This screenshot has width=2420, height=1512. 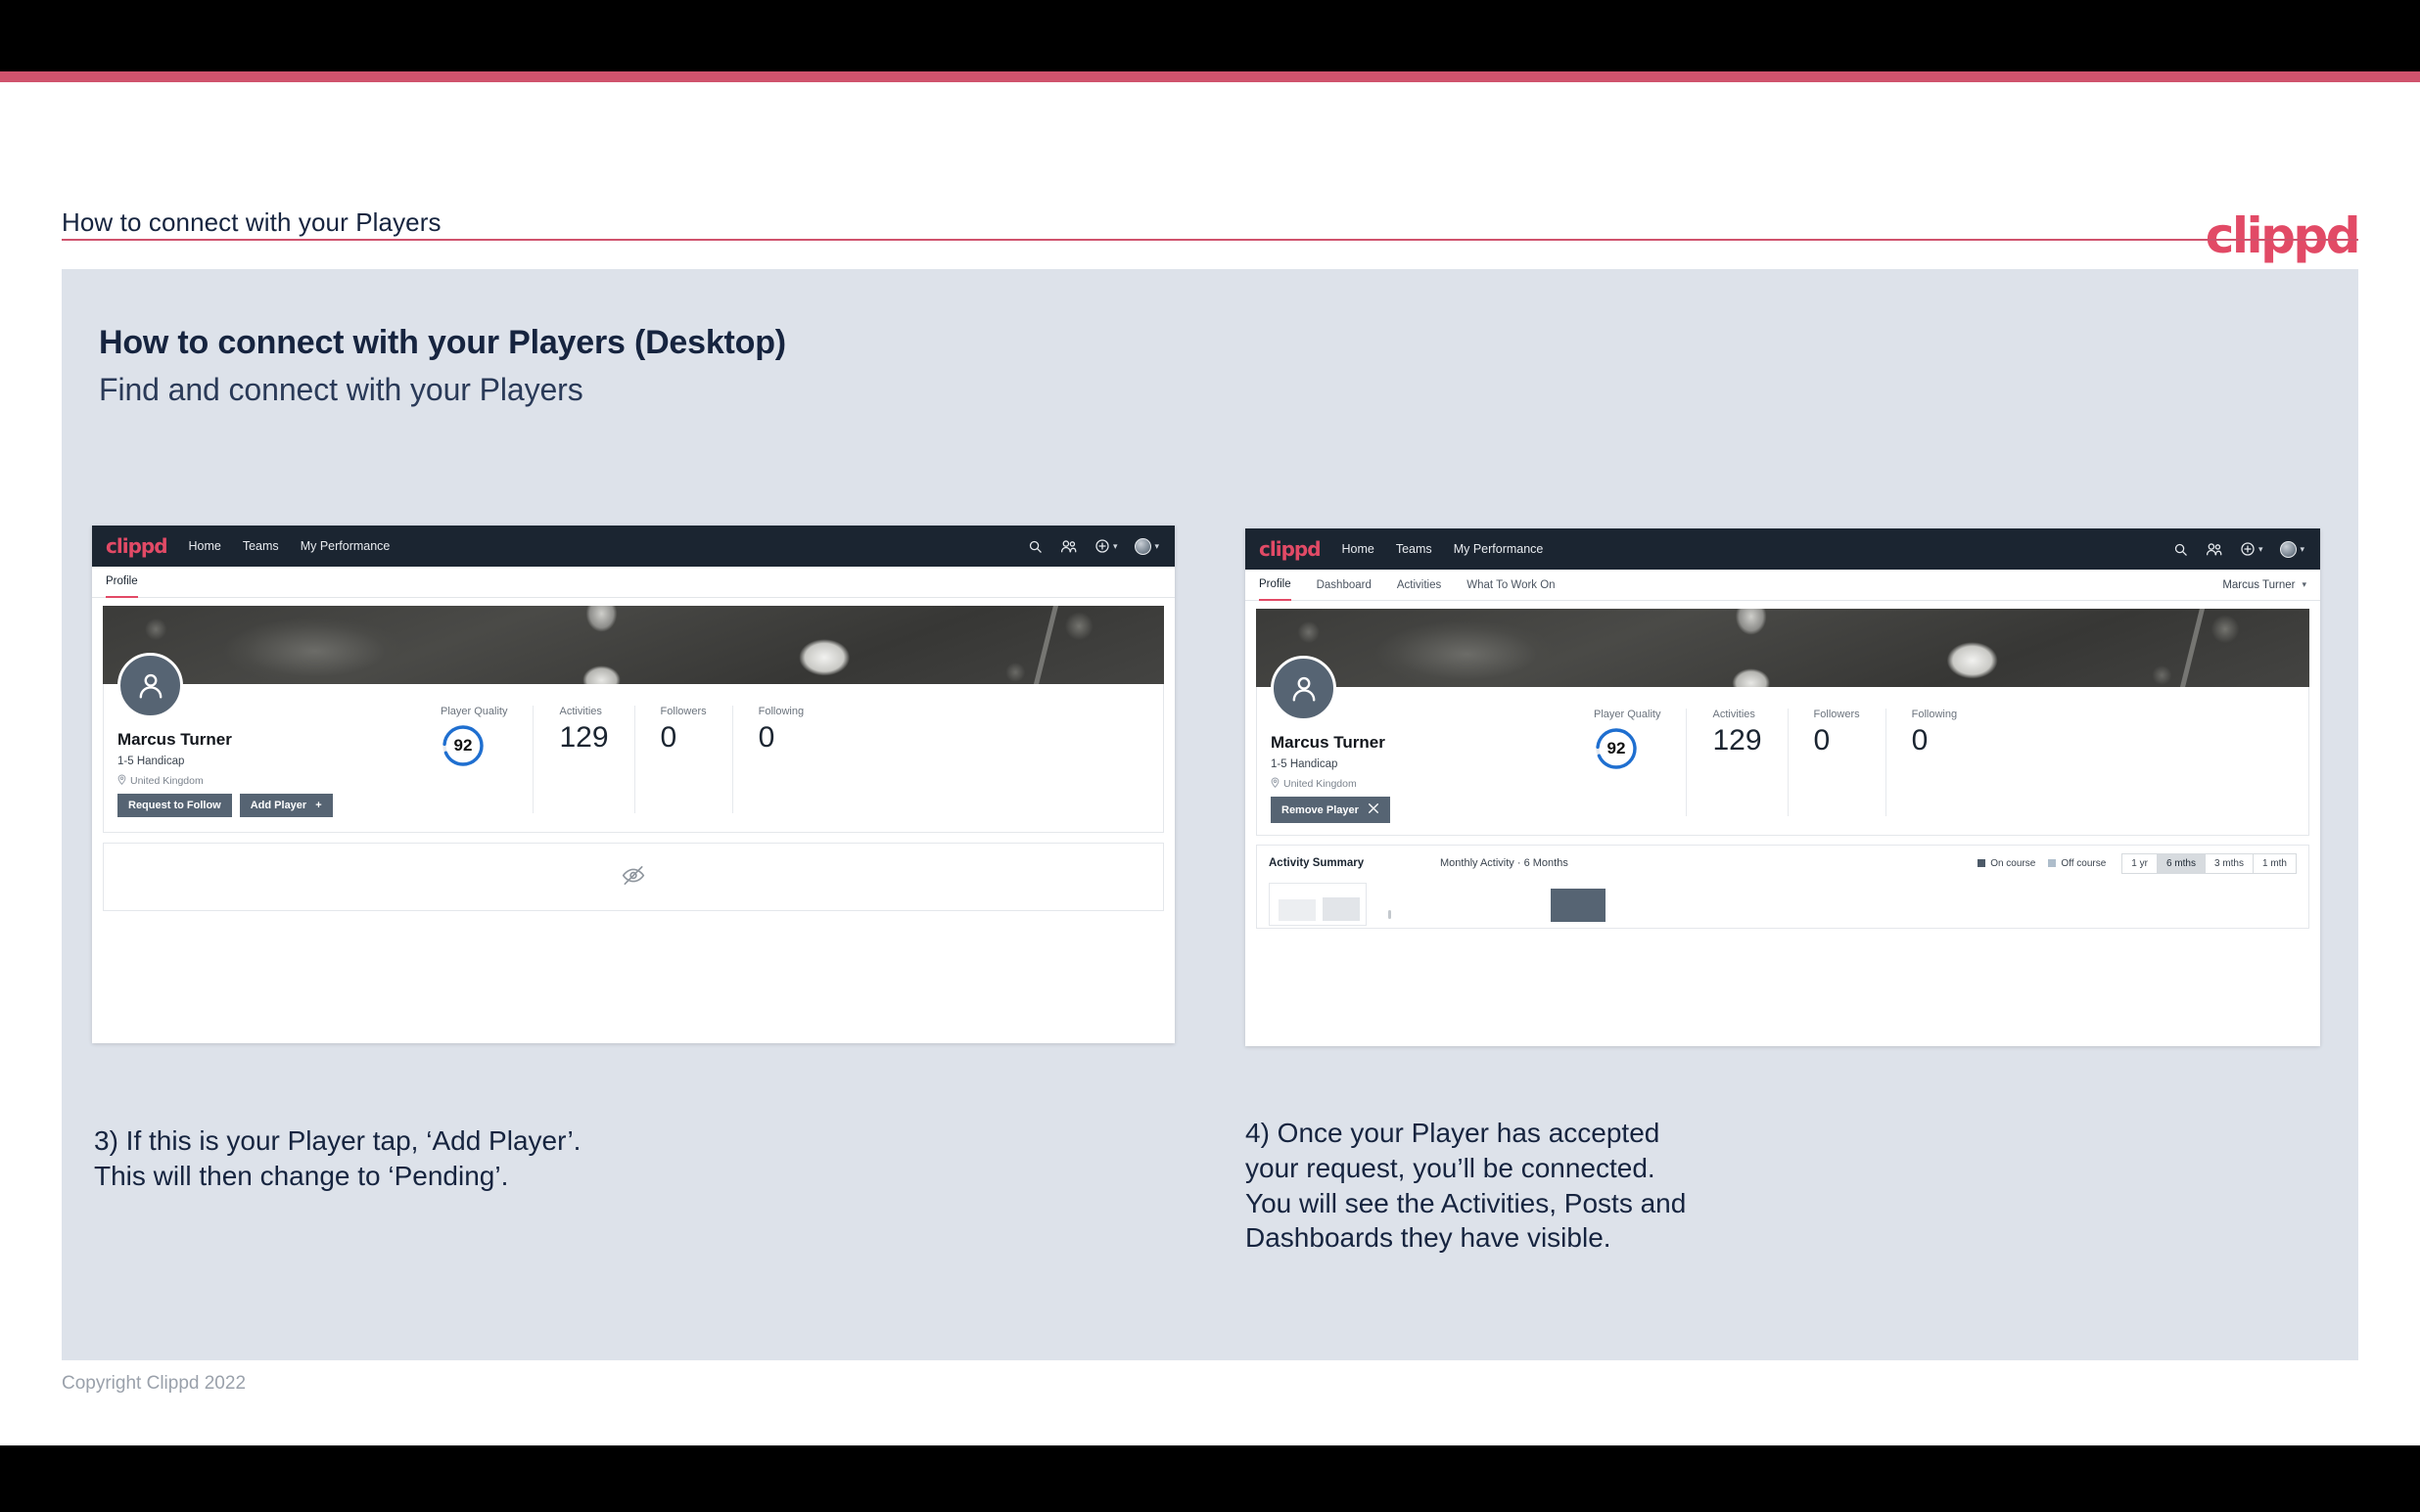 What do you see at coordinates (346, 546) in the screenshot?
I see `left-nav-my-performance: My Performance` at bounding box center [346, 546].